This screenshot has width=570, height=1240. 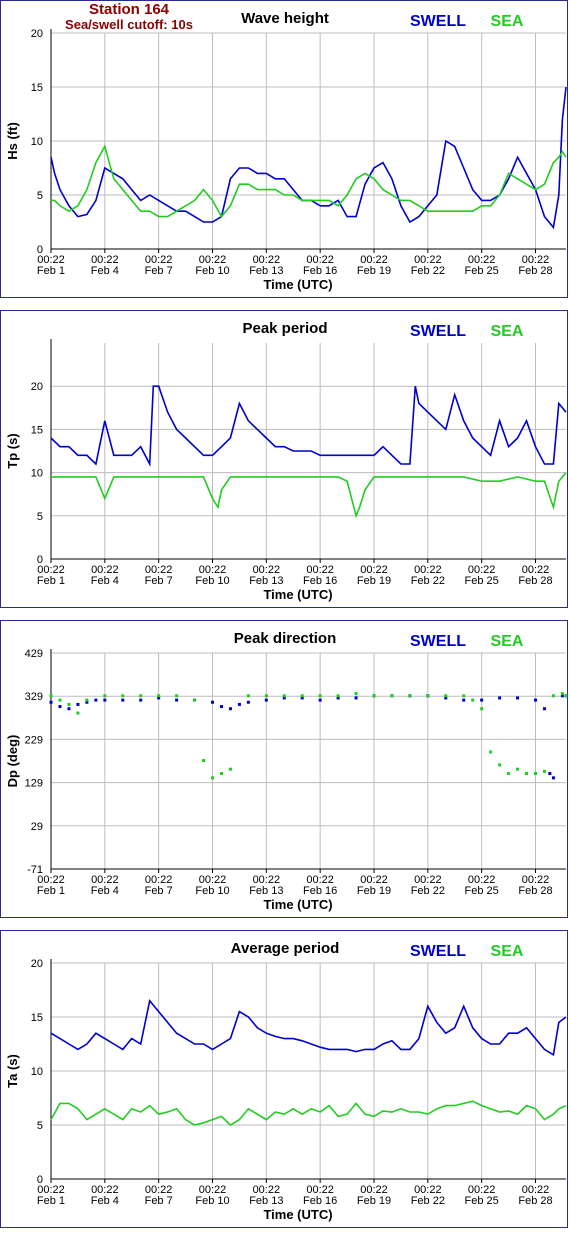 I want to click on average-period-title: Average period, so click(x=285, y=948).